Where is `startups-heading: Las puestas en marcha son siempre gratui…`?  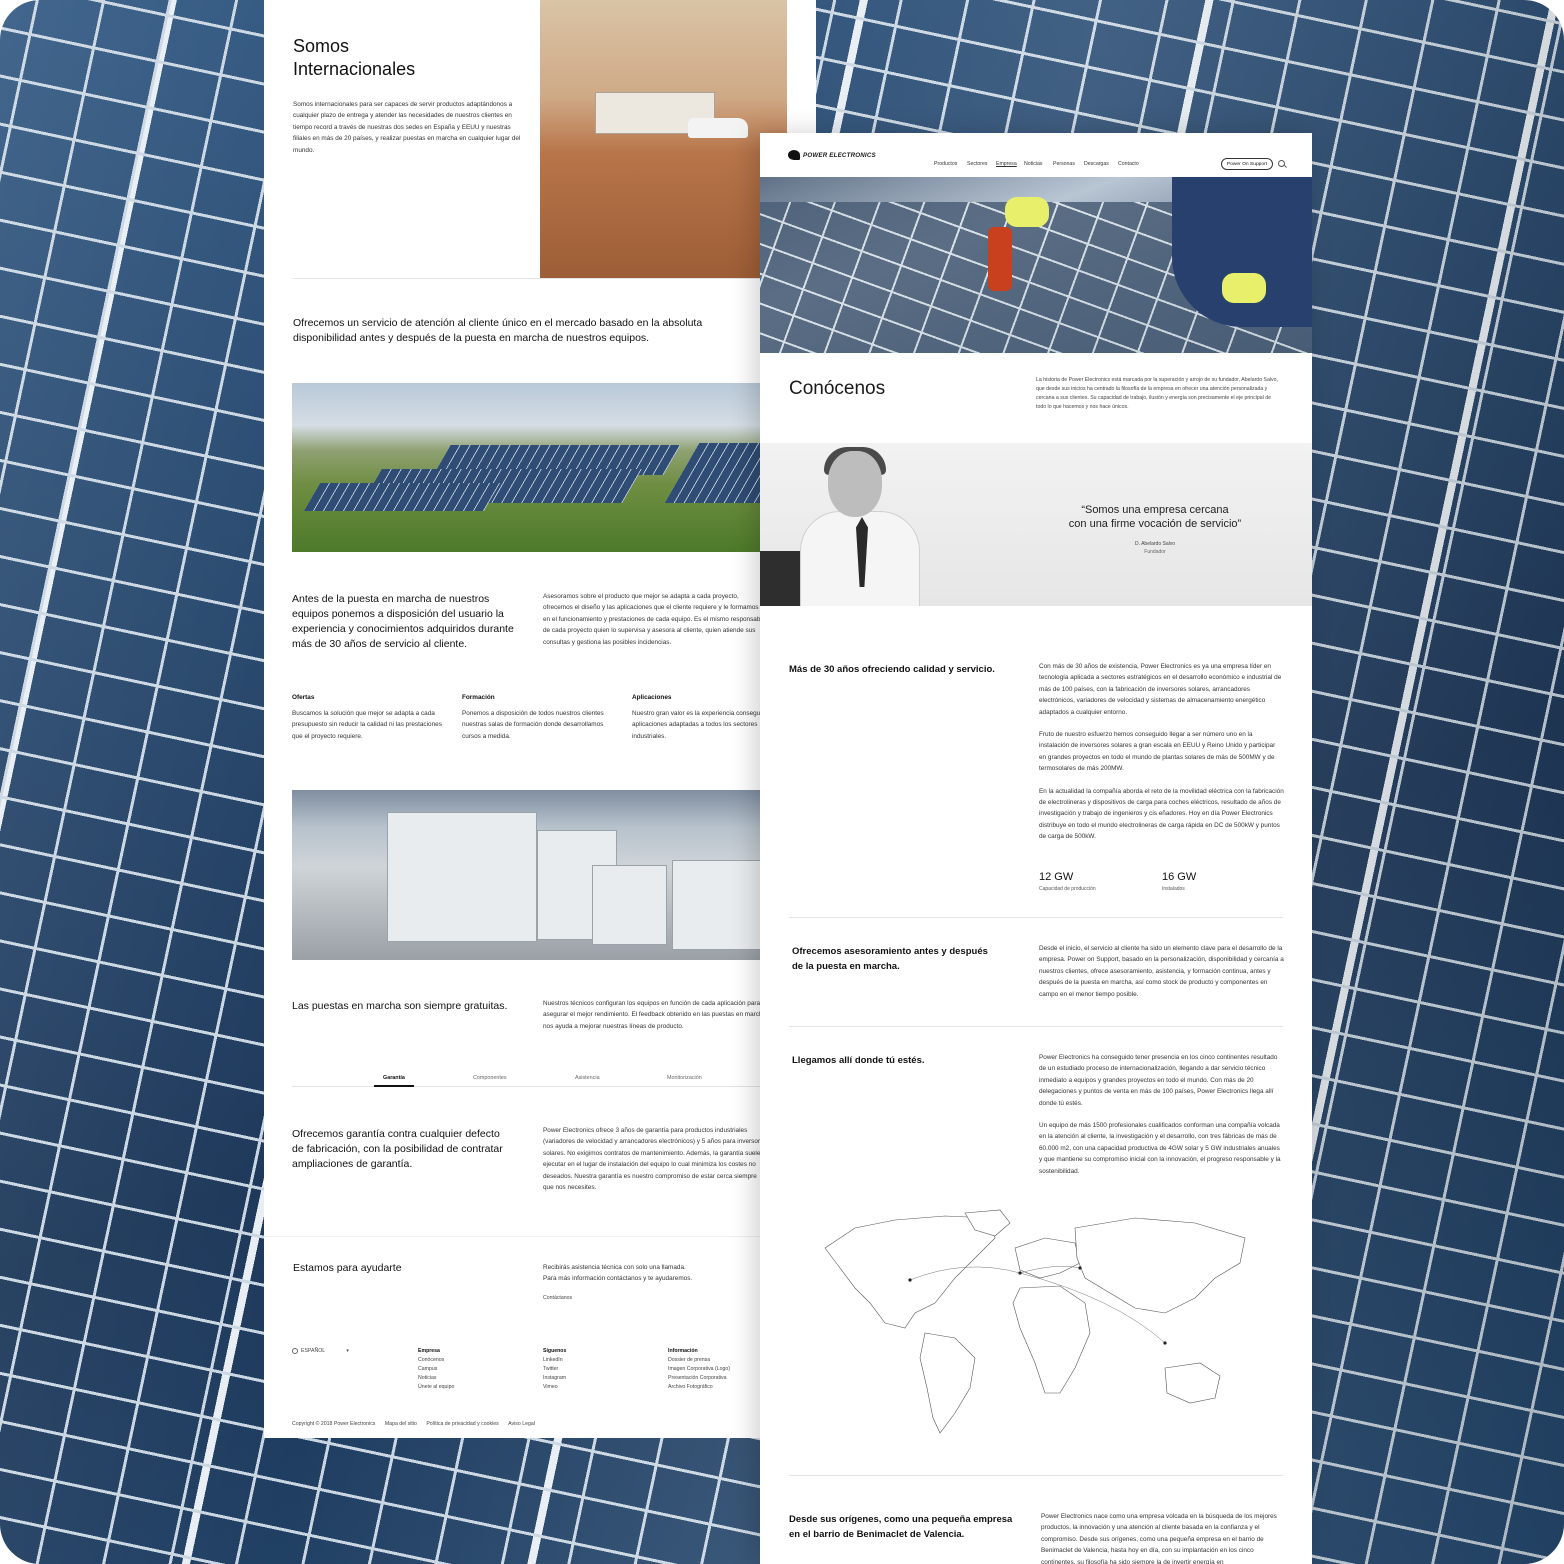 startups-heading: Las puestas en marcha son siempre gratui… is located at coordinates (400, 1006).